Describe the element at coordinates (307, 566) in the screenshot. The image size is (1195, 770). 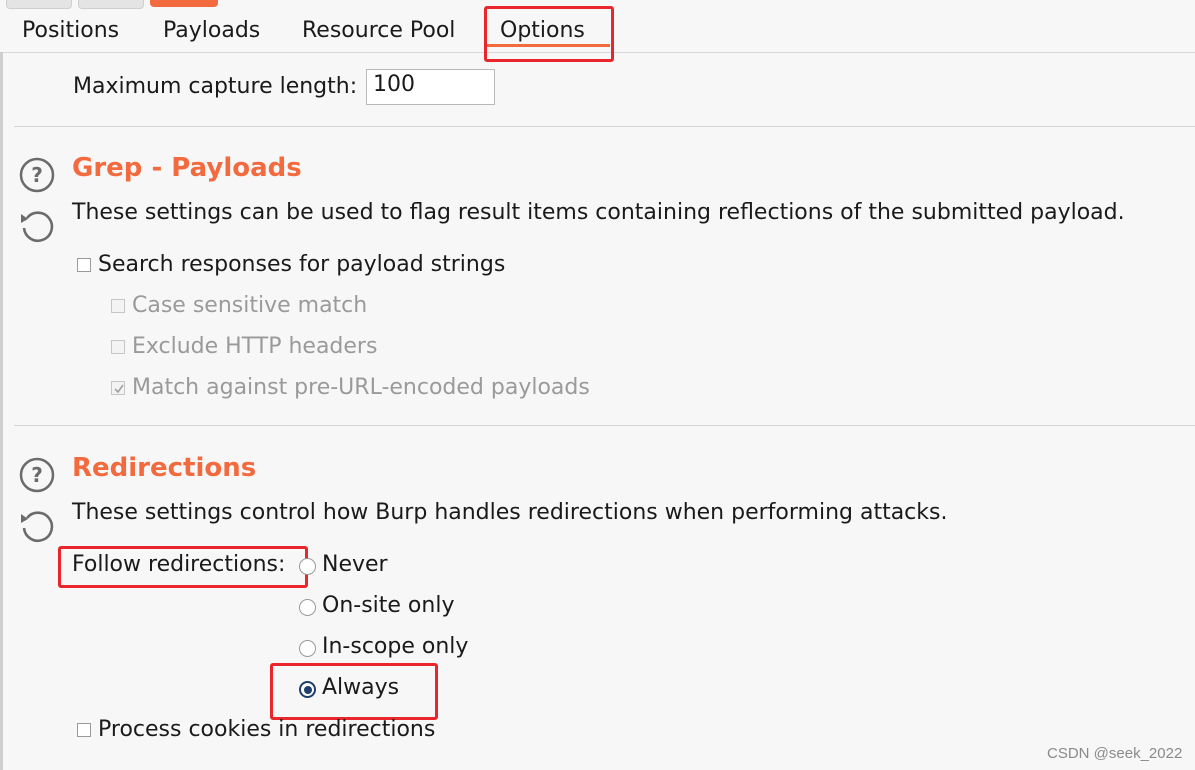
I see `radio-never` at that location.